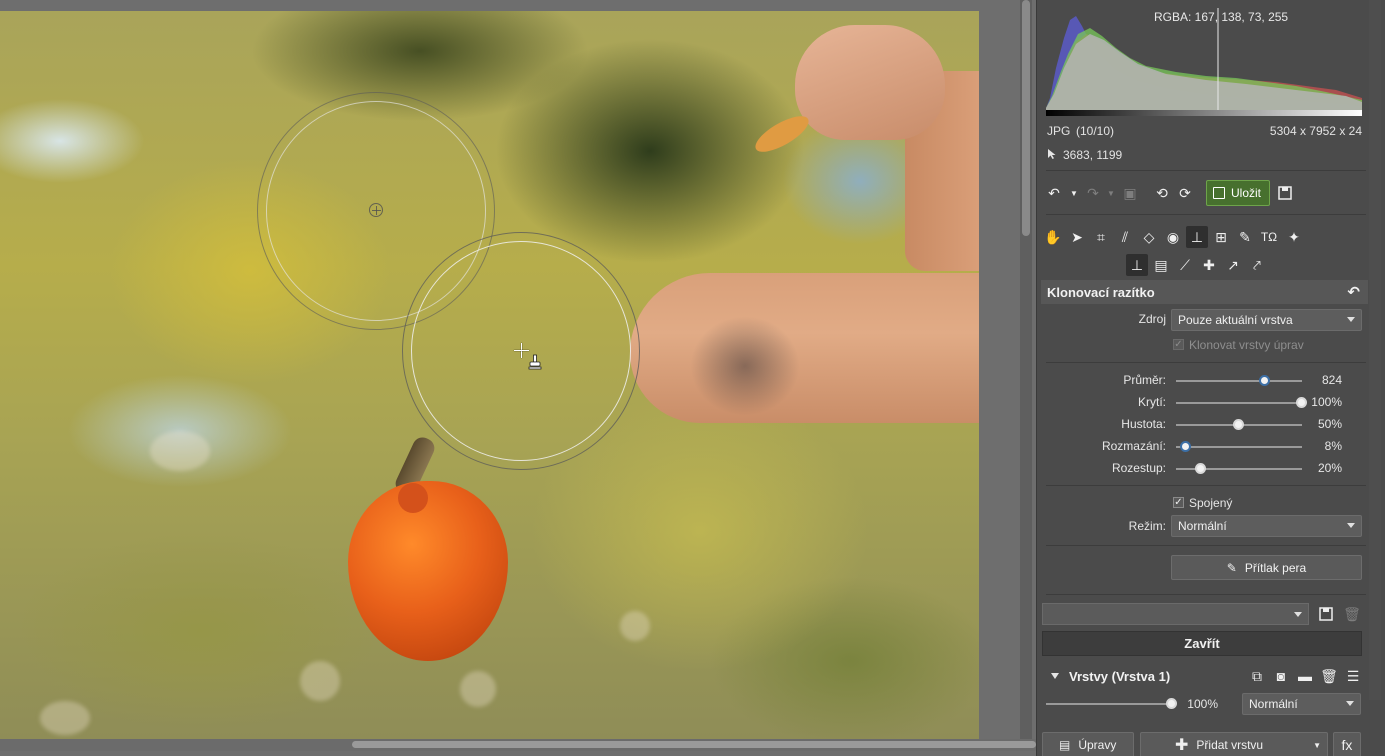 This screenshot has width=1385, height=756. Describe the element at coordinates (1326, 614) in the screenshot. I see `save-preset-icon` at that location.